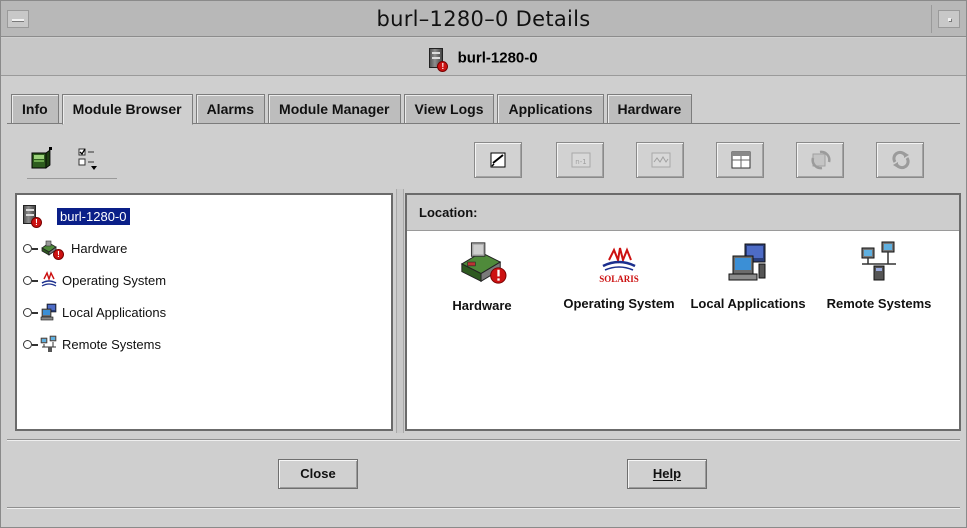 The height and width of the screenshot is (528, 967). What do you see at coordinates (619, 303) in the screenshot?
I see `location-item-label: Operating System` at bounding box center [619, 303].